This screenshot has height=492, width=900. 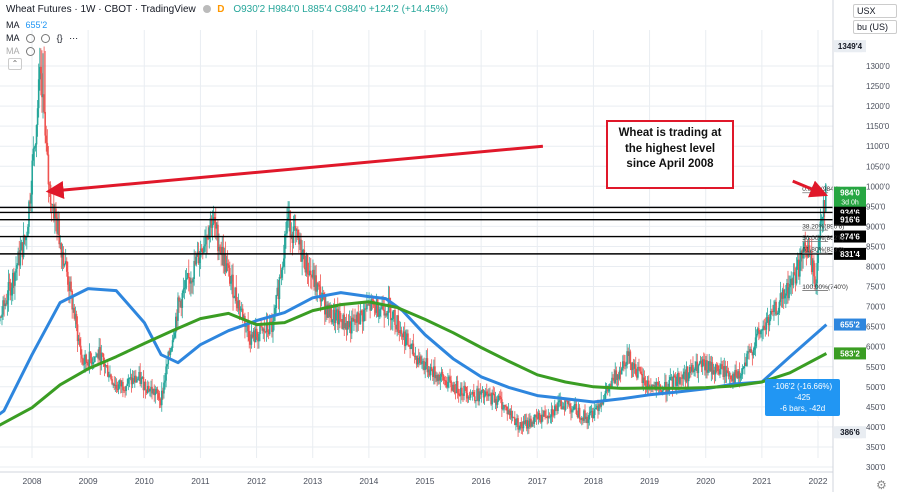 I want to click on more-icon: ⋯, so click(x=73, y=38).